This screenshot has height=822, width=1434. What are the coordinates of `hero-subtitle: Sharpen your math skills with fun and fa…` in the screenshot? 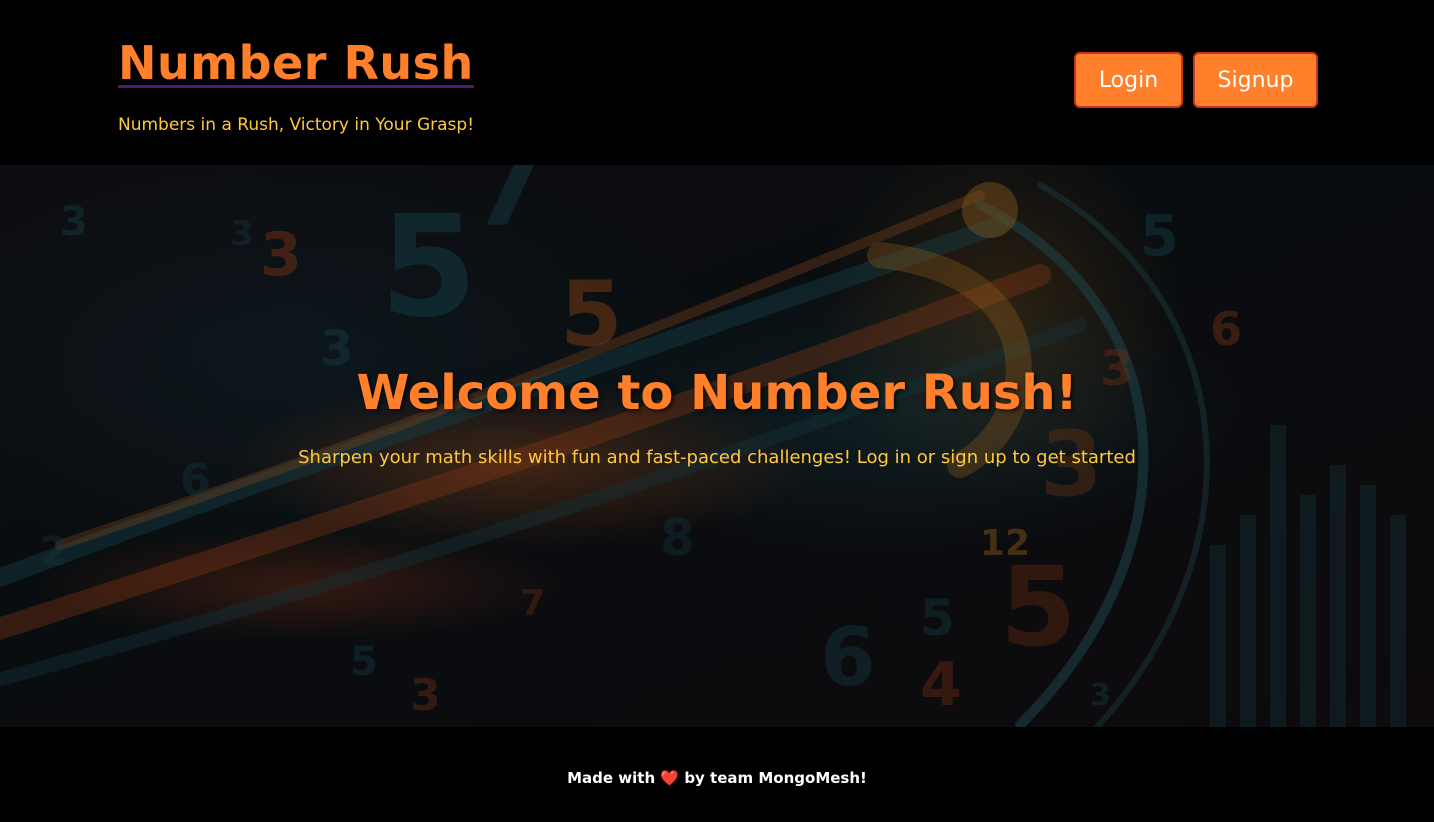 It's located at (717, 457).